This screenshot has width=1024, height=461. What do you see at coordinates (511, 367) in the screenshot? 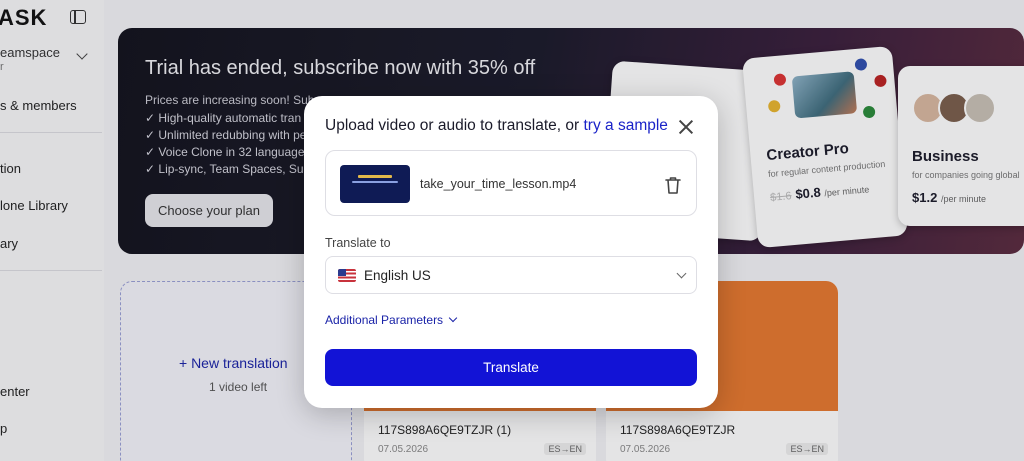
I see `translate-button: Translate` at bounding box center [511, 367].